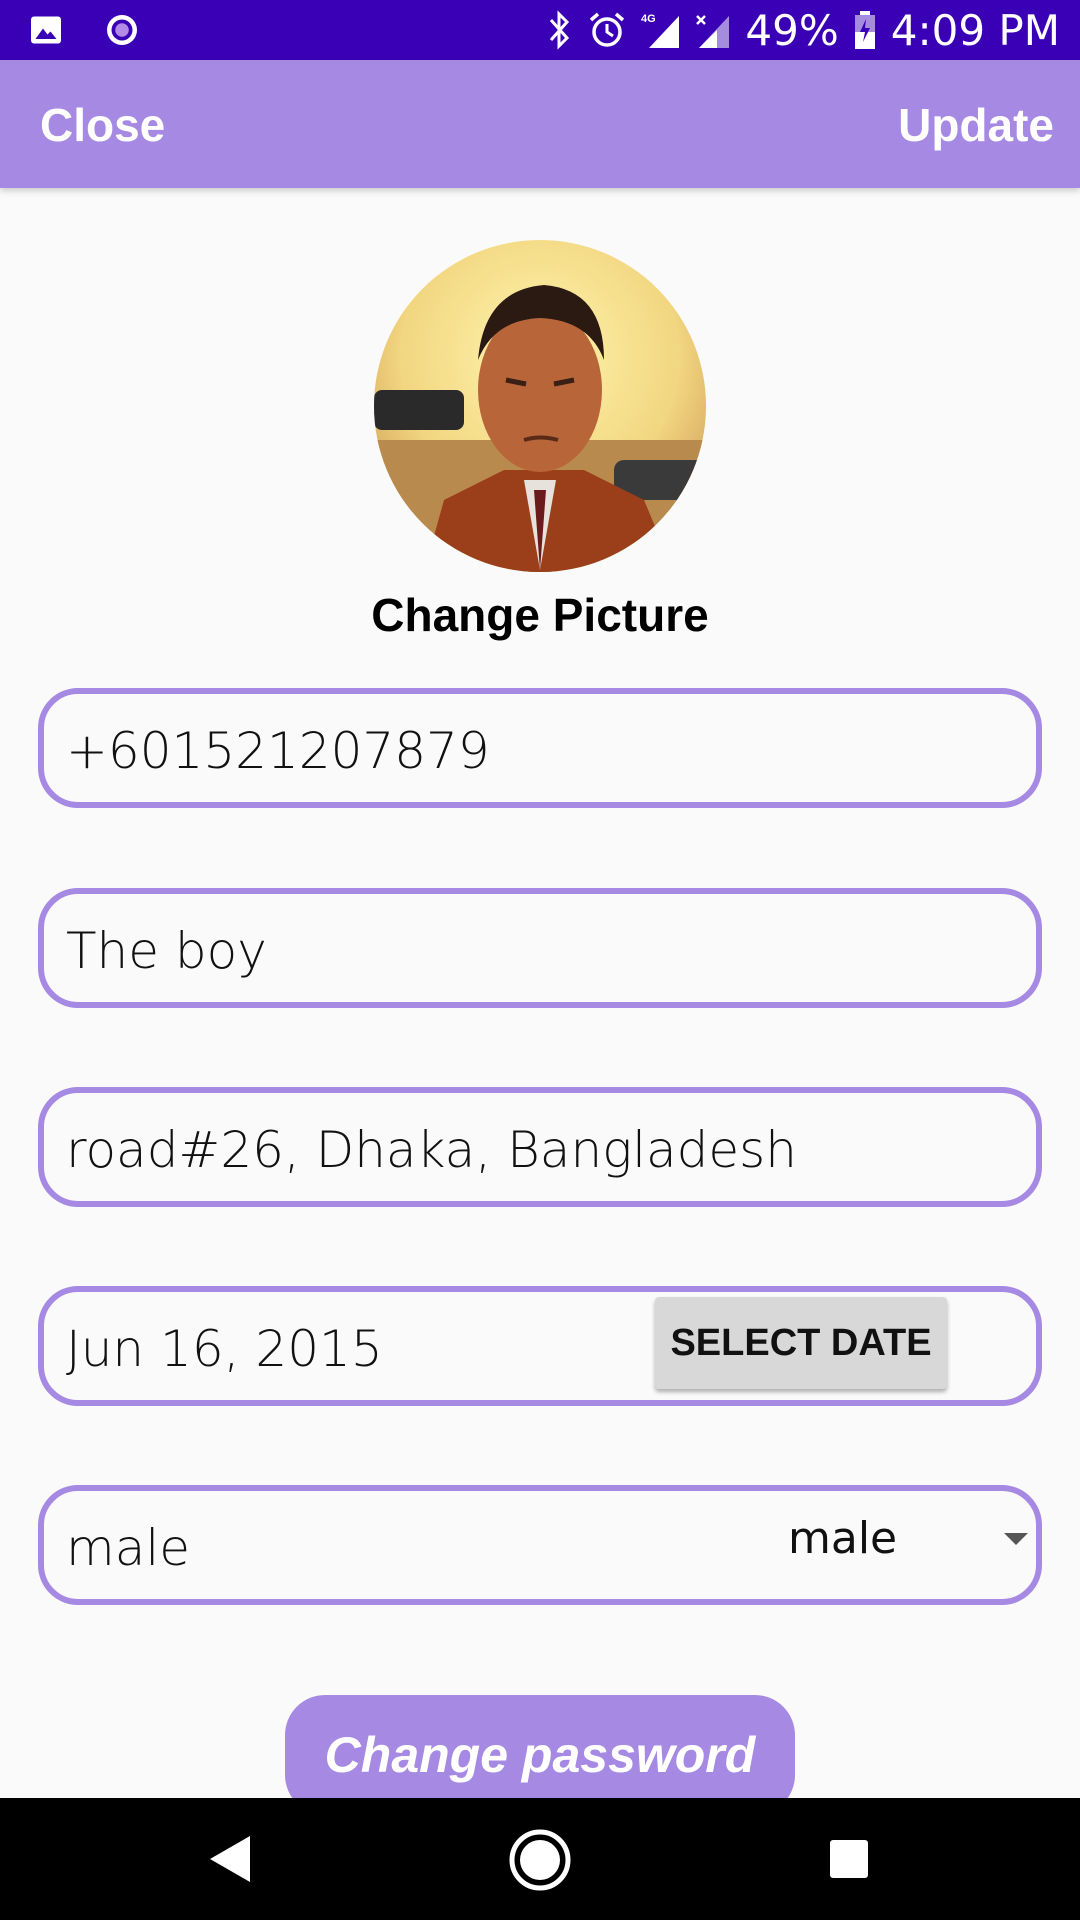 This screenshot has width=1080, height=1920. What do you see at coordinates (540, 948) in the screenshot?
I see `name-field: The boy` at bounding box center [540, 948].